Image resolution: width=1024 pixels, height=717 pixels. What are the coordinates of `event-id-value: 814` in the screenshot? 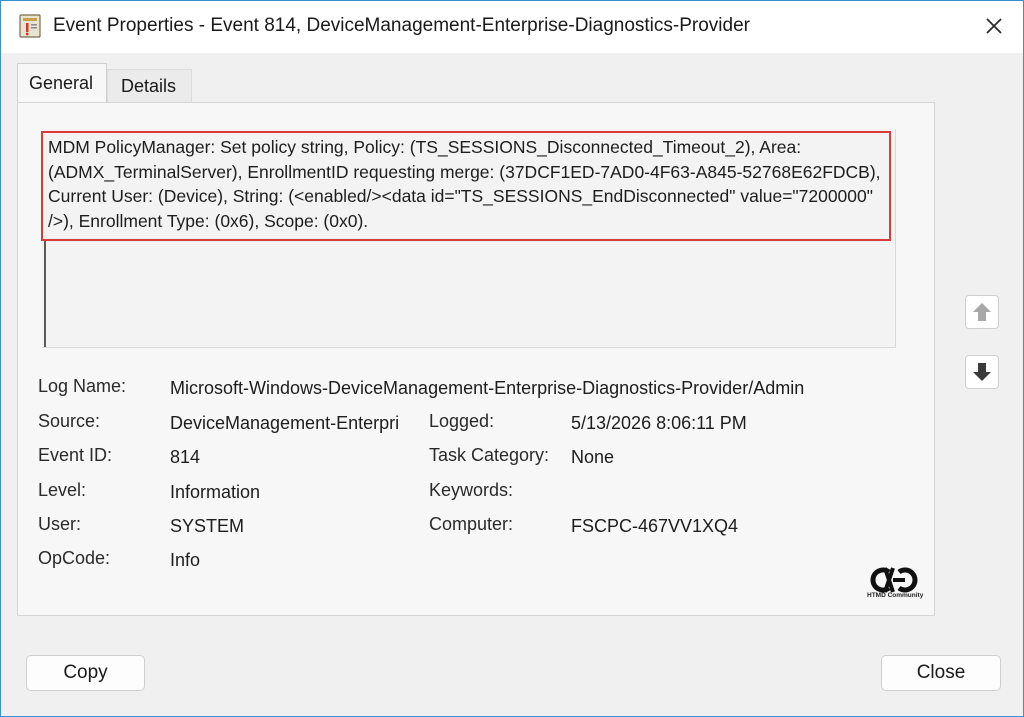 It's located at (185, 457).